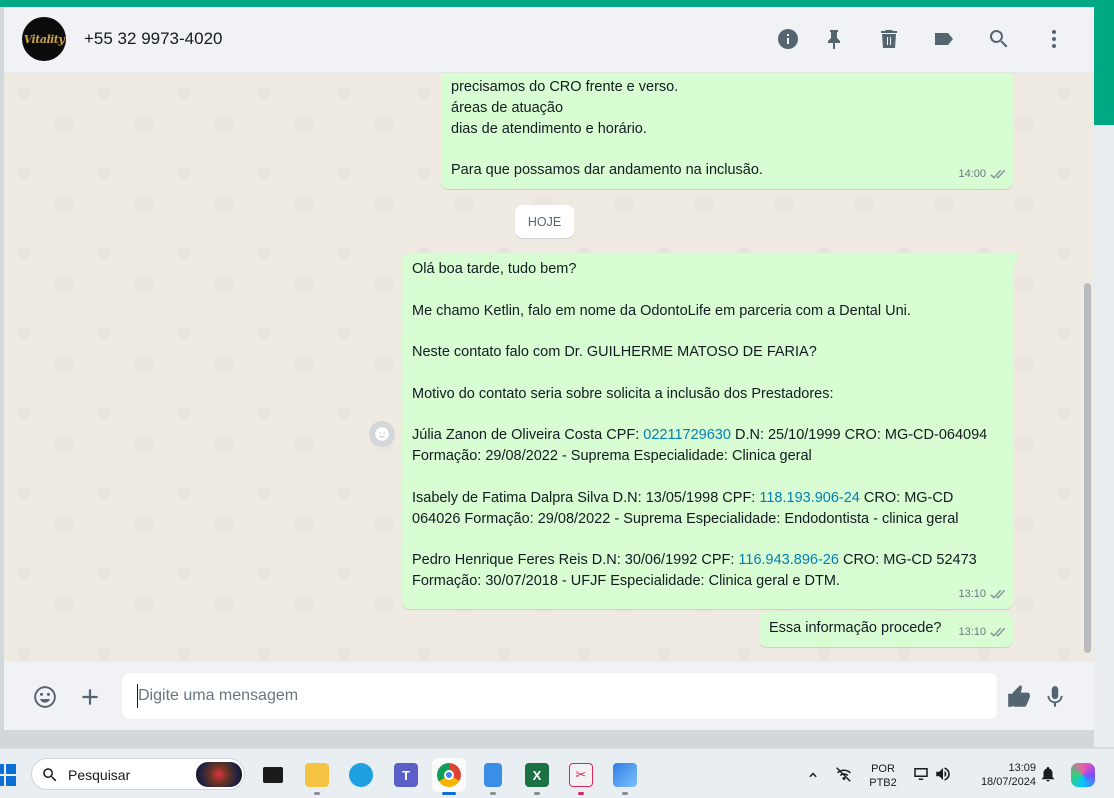 Image resolution: width=1114 pixels, height=798 pixels. Describe the element at coordinates (8, 775) in the screenshot. I see `windows-start-icon` at that location.